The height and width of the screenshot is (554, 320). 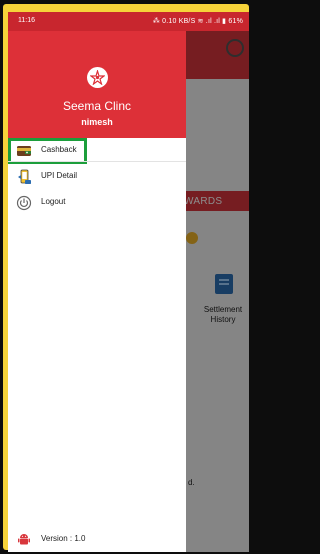 What do you see at coordinates (63, 538) in the screenshot?
I see `version-label: Version : 1.0` at bounding box center [63, 538].